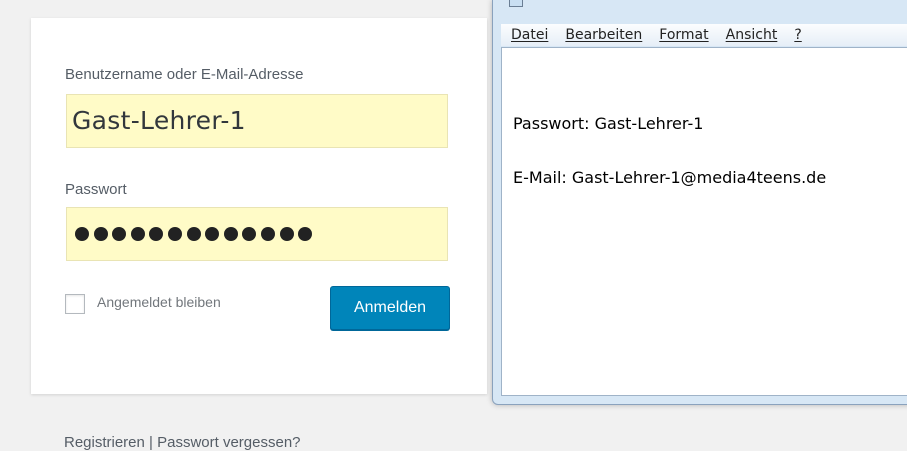 This screenshot has width=907, height=451. I want to click on password-label: Passwort, so click(96, 189).